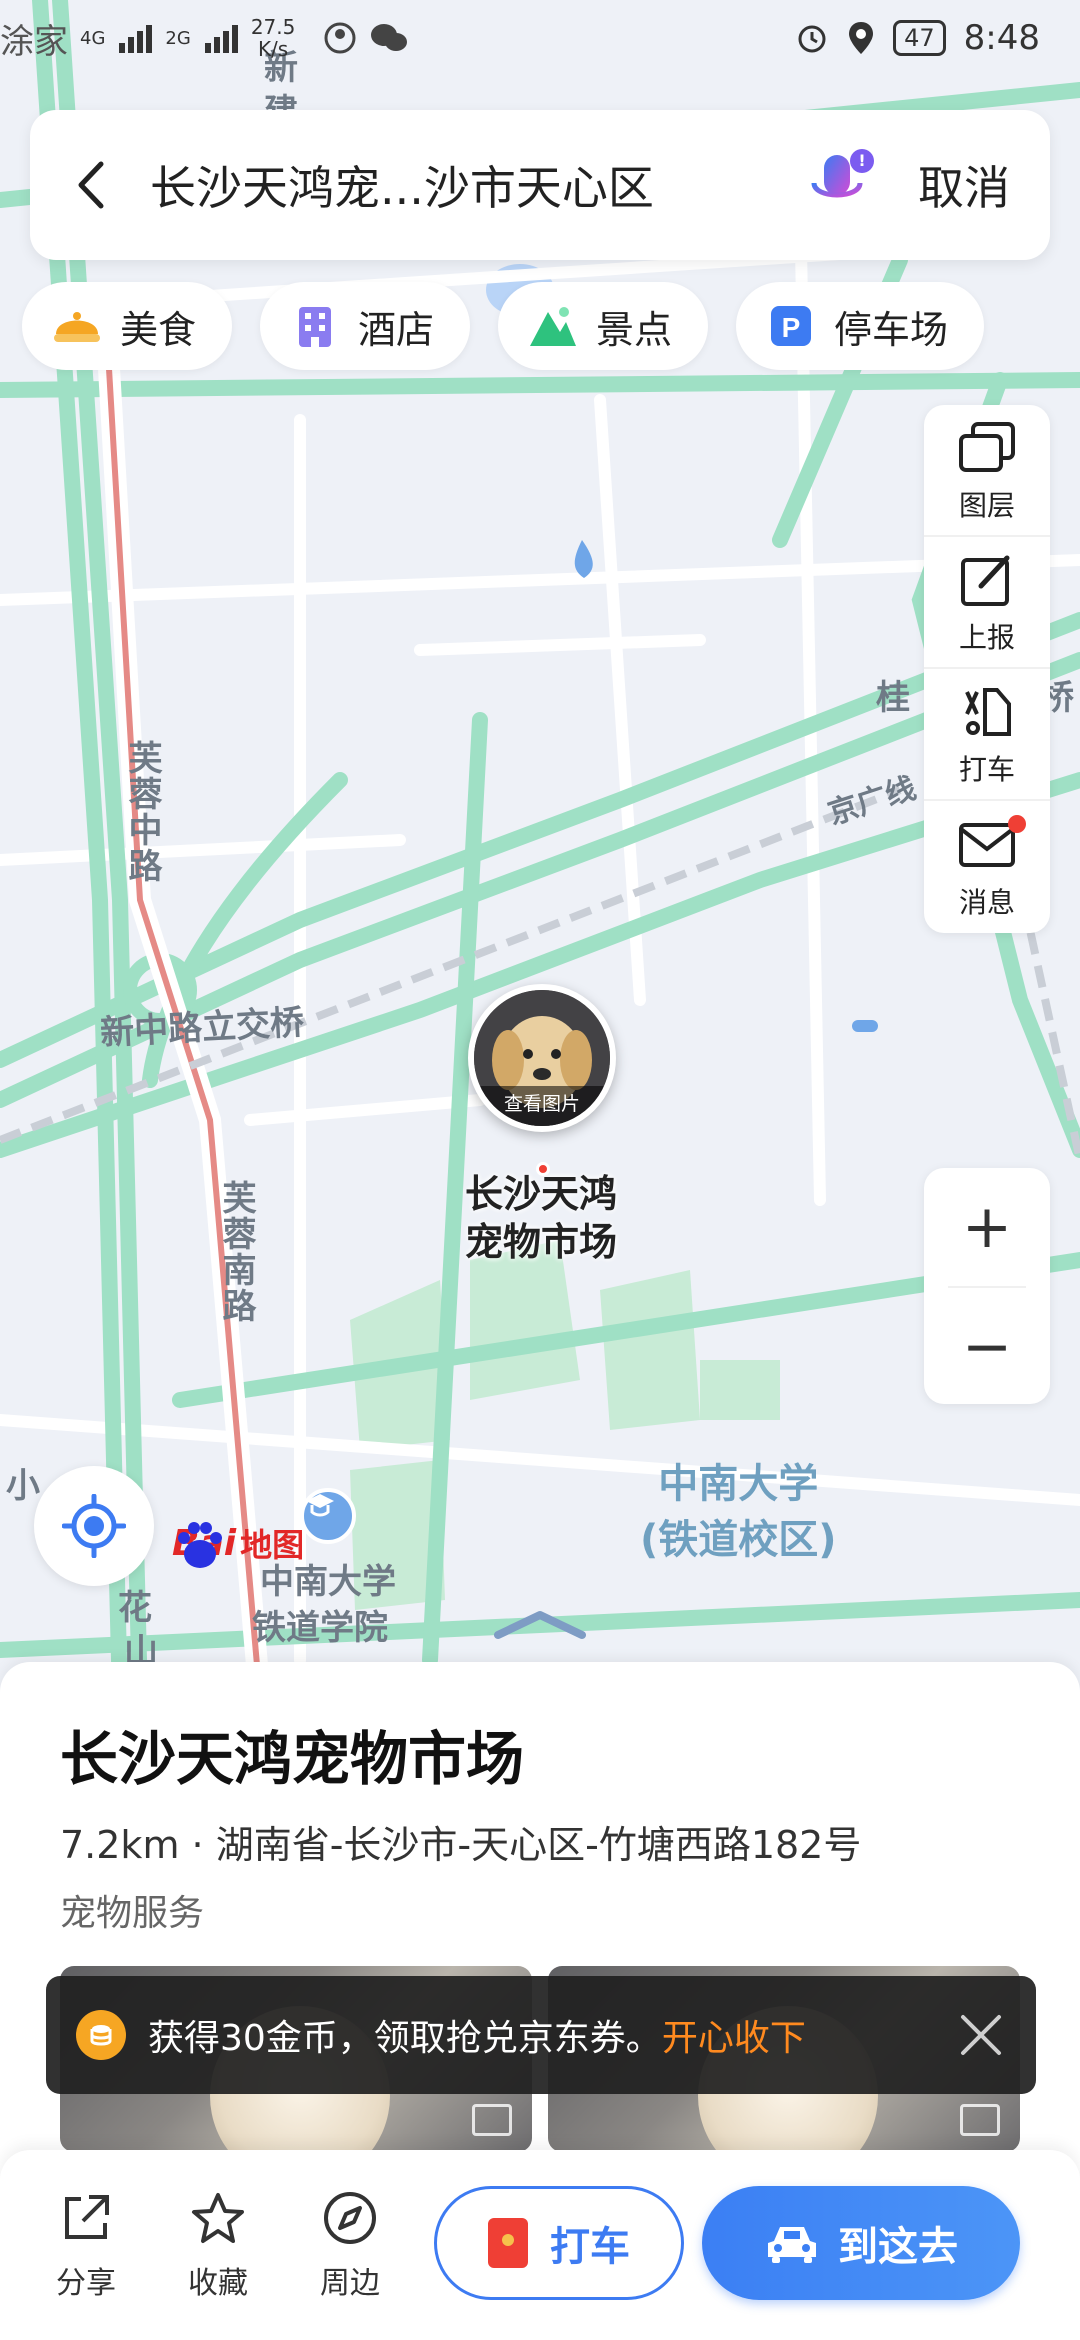 This screenshot has height=2340, width=1080. Describe the element at coordinates (861, 38) in the screenshot. I see `location-status-icon` at that location.